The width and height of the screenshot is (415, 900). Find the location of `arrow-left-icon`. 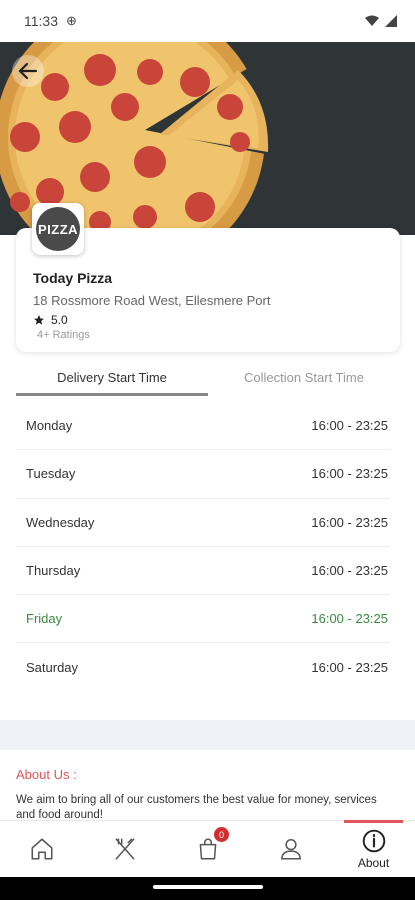

arrow-left-icon is located at coordinates (28, 71).